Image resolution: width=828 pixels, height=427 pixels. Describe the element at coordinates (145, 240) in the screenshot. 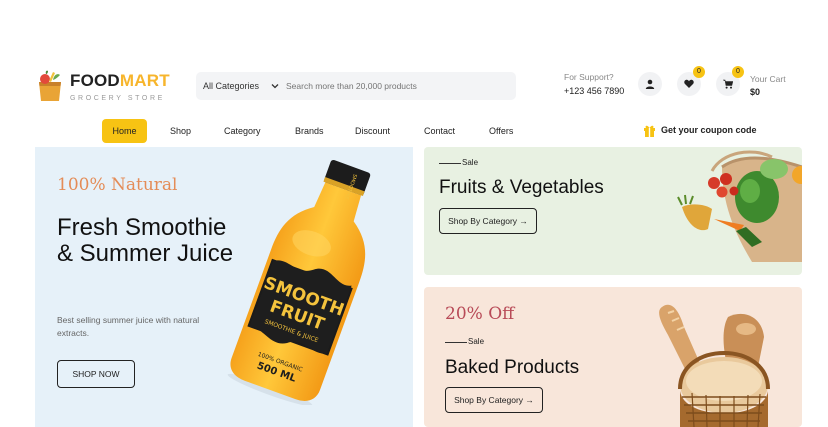

I see `hero-title: Fresh Smoothie & Summer Juice` at that location.